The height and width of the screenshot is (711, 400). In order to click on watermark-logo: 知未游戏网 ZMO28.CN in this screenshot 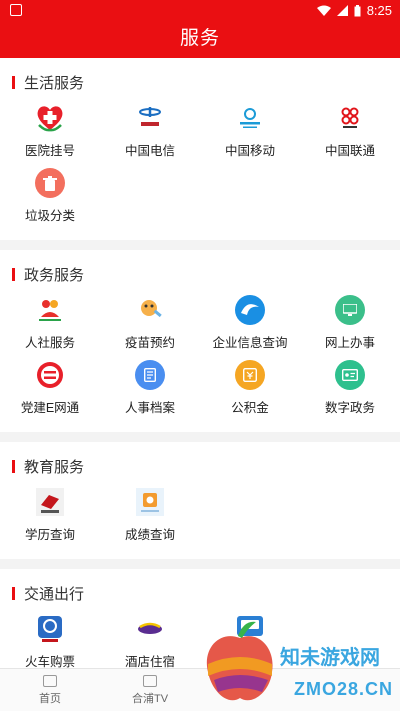, I will do `click(299, 661)`.